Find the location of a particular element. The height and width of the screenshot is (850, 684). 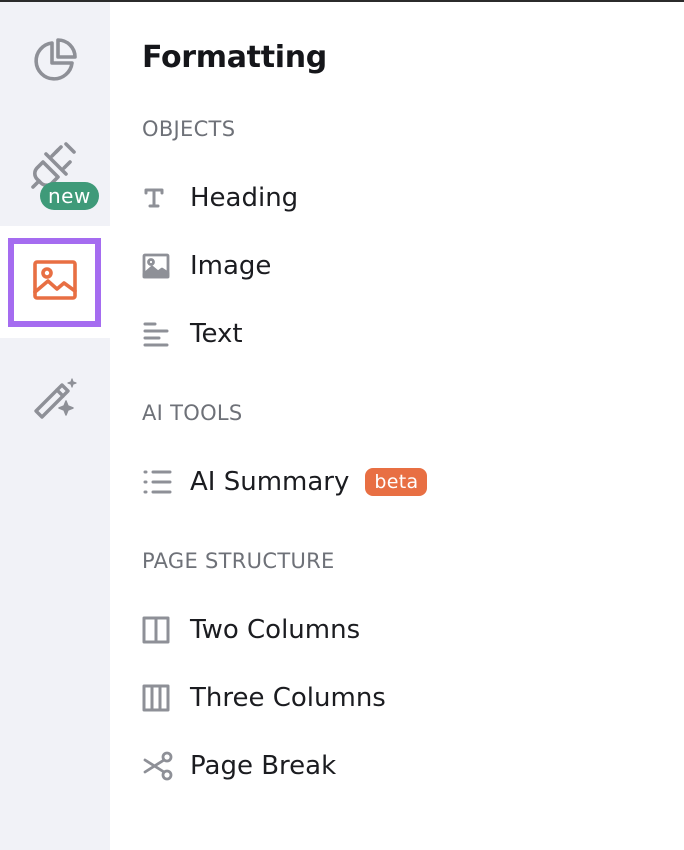

item-label: Page Break is located at coordinates (263, 766).